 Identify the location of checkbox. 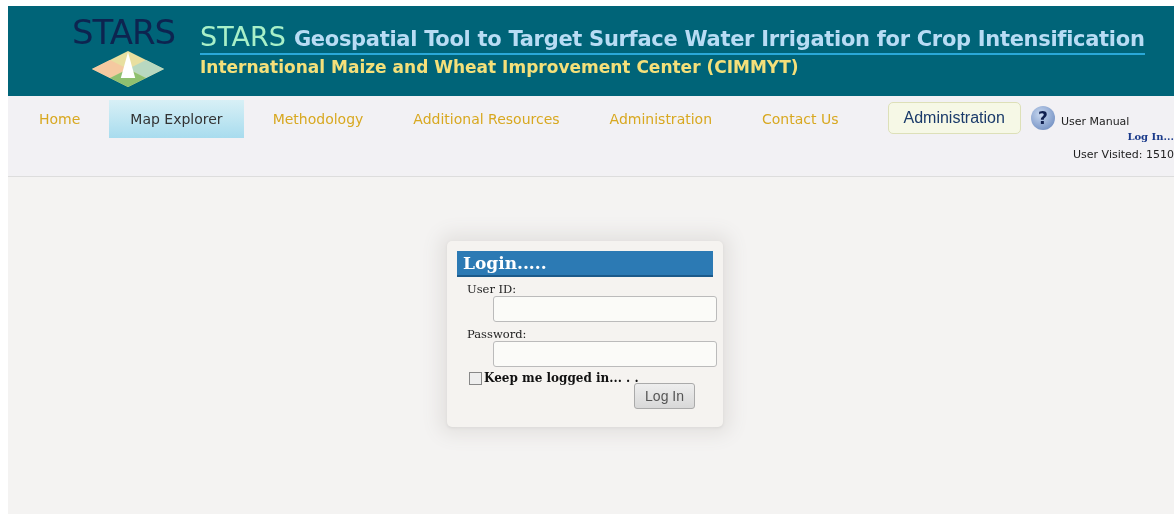
(475, 378).